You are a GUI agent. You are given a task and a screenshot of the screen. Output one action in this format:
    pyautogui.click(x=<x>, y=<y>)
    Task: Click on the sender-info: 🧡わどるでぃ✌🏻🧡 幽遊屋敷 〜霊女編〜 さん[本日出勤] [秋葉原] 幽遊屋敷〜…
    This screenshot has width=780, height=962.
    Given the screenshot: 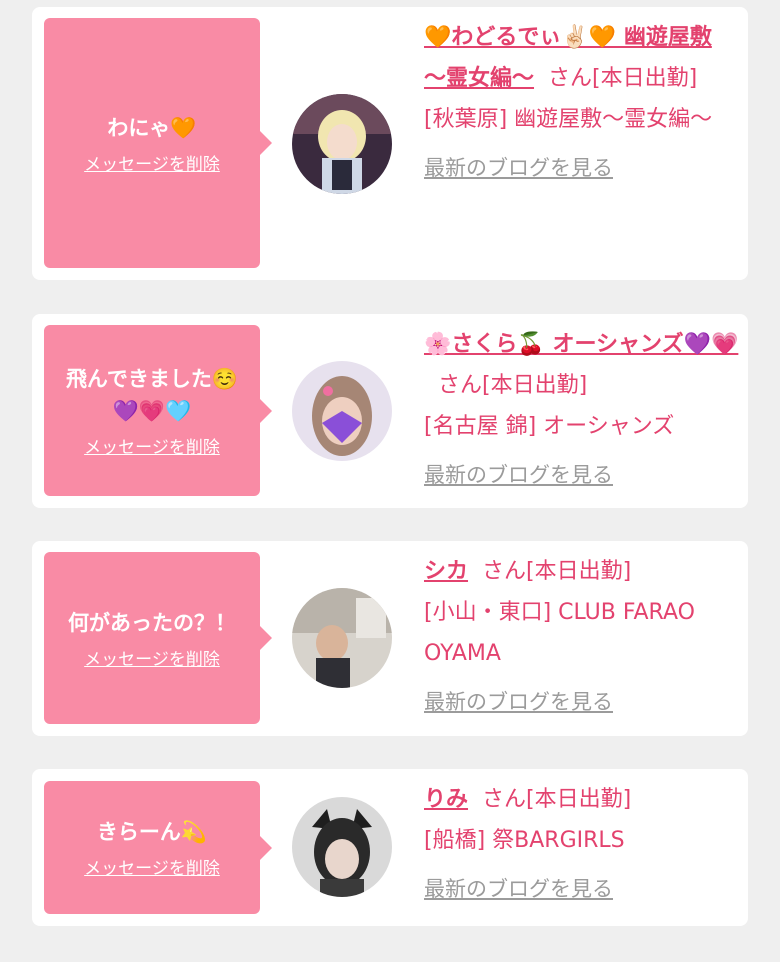 What is the action you would take?
    pyautogui.click(x=582, y=103)
    